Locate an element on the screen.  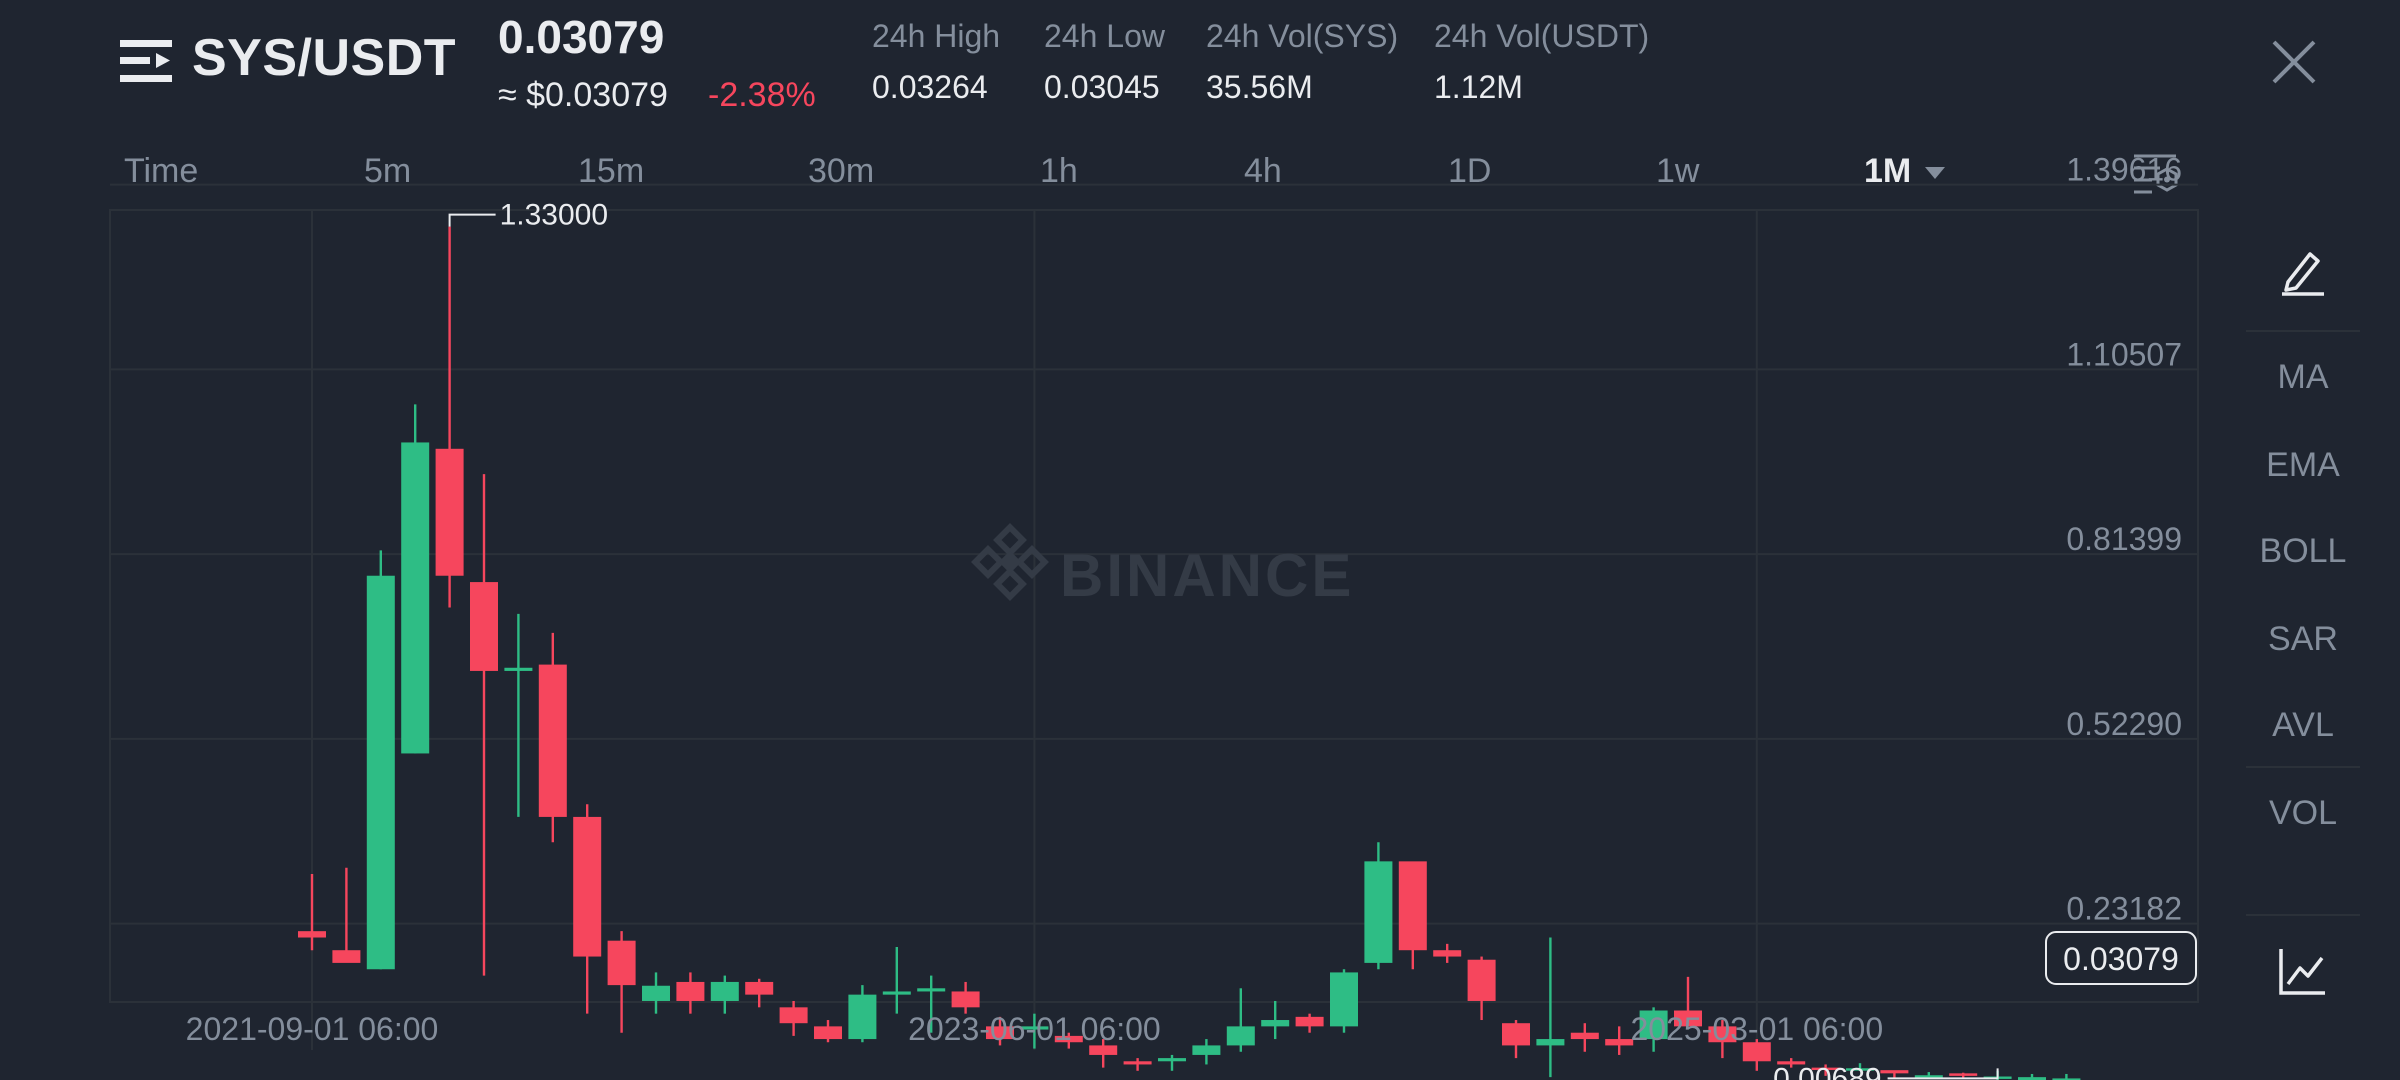
y-axis-labels: 1.39616 1.10507 0.81399 0.52290 0.23182 is located at coordinates (2124, 539).